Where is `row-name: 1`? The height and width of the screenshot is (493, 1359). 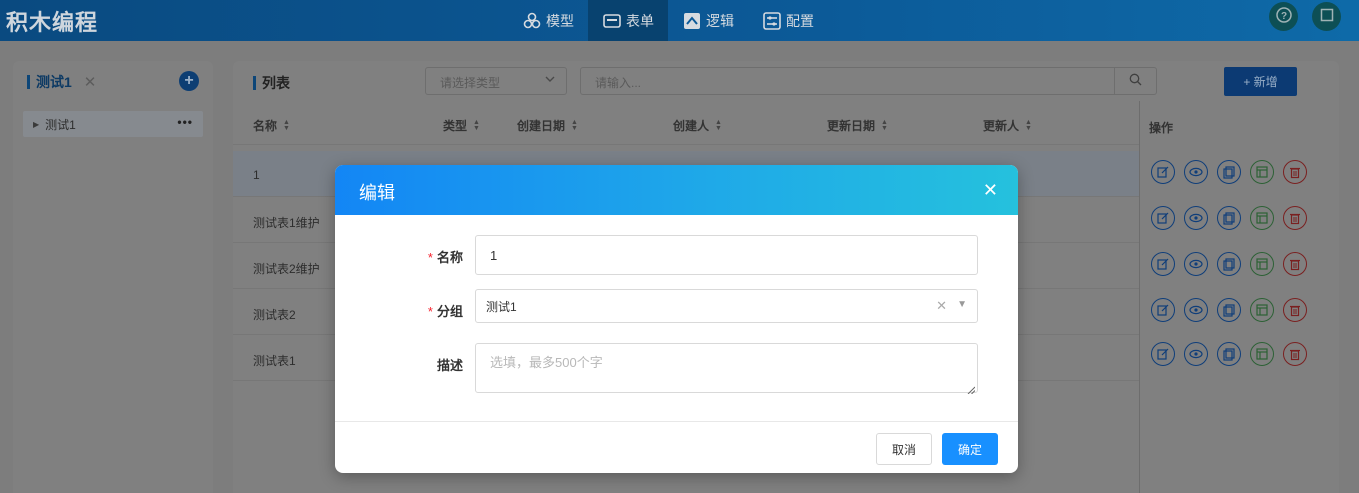 row-name: 1 is located at coordinates (256, 175).